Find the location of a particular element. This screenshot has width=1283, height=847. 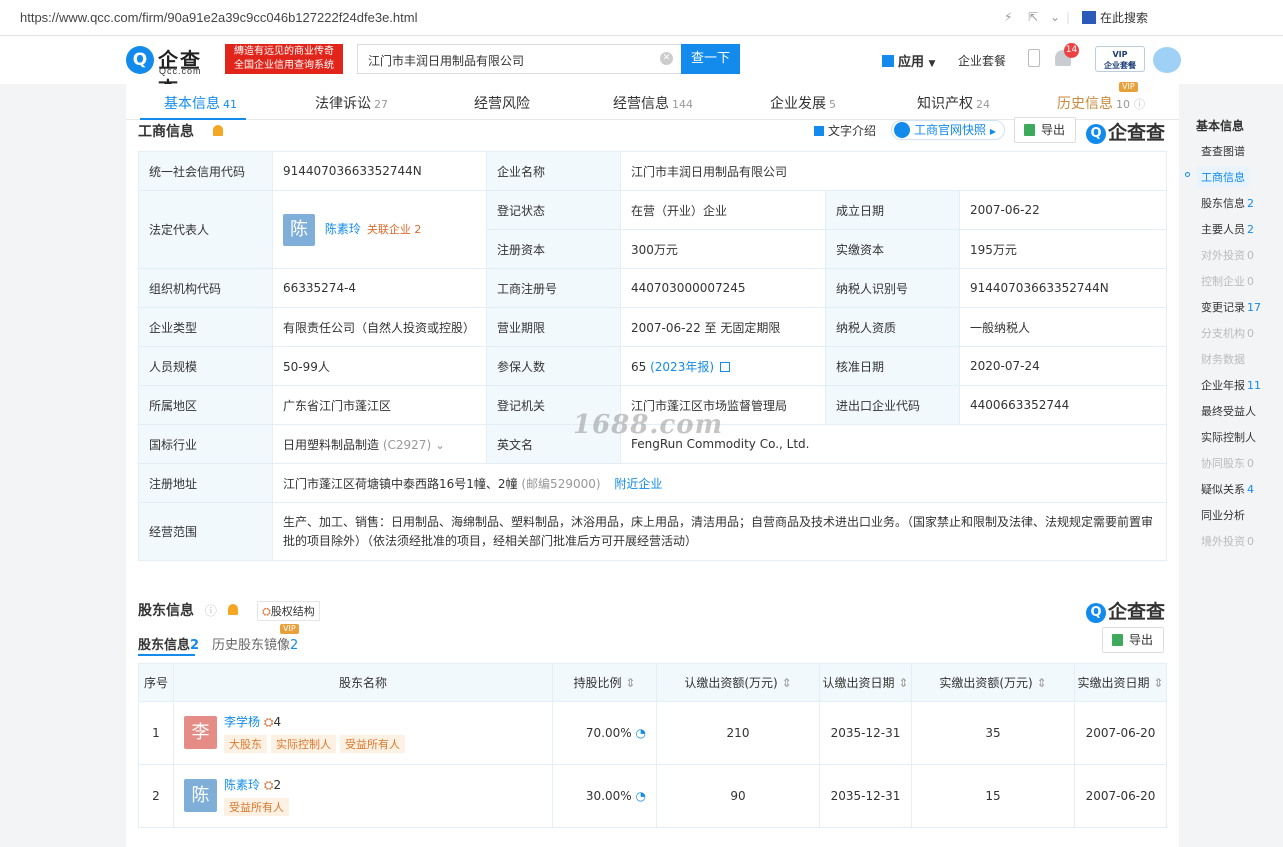

sidenav-label: 股东信息 is located at coordinates (1223, 203).